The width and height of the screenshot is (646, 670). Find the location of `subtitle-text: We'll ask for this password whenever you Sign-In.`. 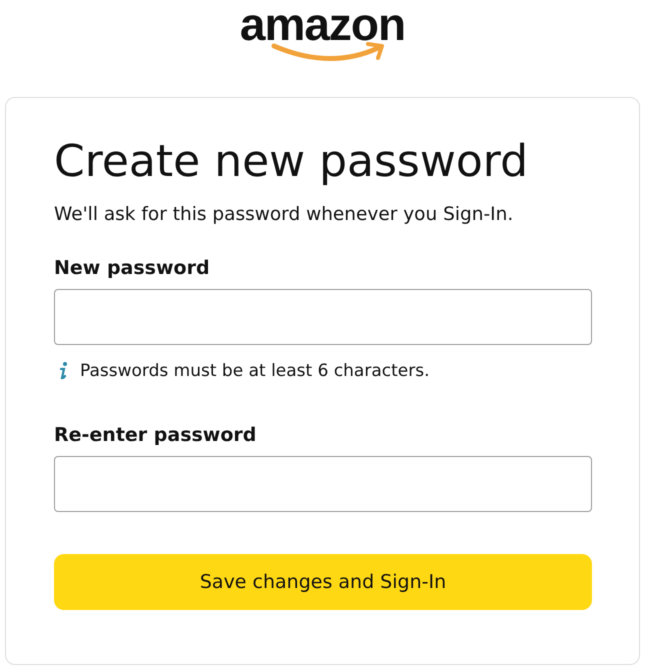

subtitle-text: We'll ask for this password whenever you Sign-In. is located at coordinates (284, 215).